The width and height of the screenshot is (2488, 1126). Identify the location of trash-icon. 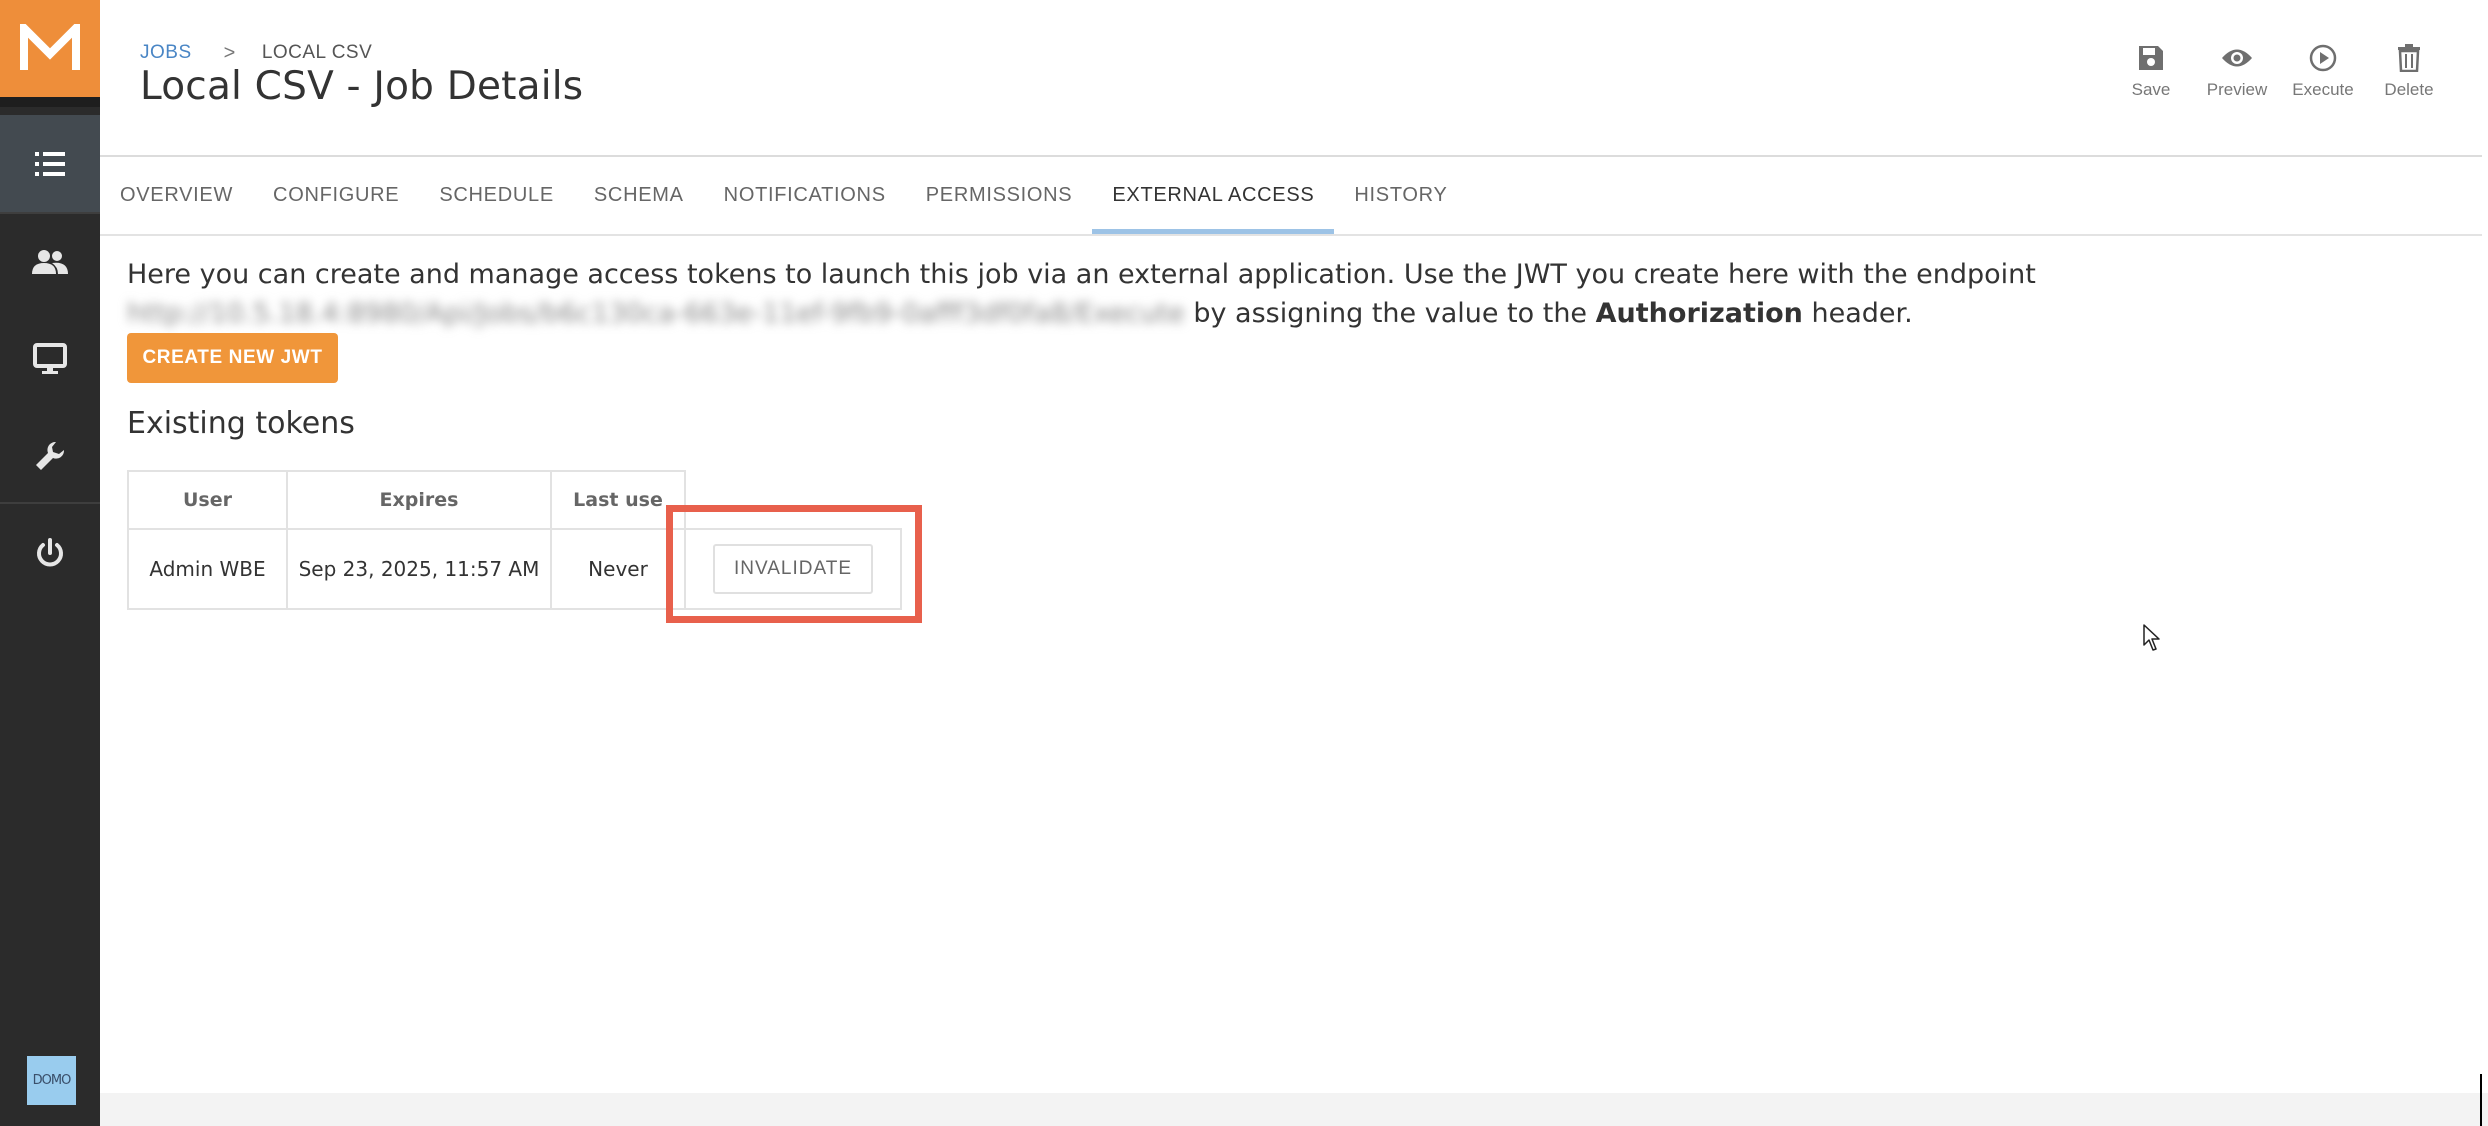
(2409, 58).